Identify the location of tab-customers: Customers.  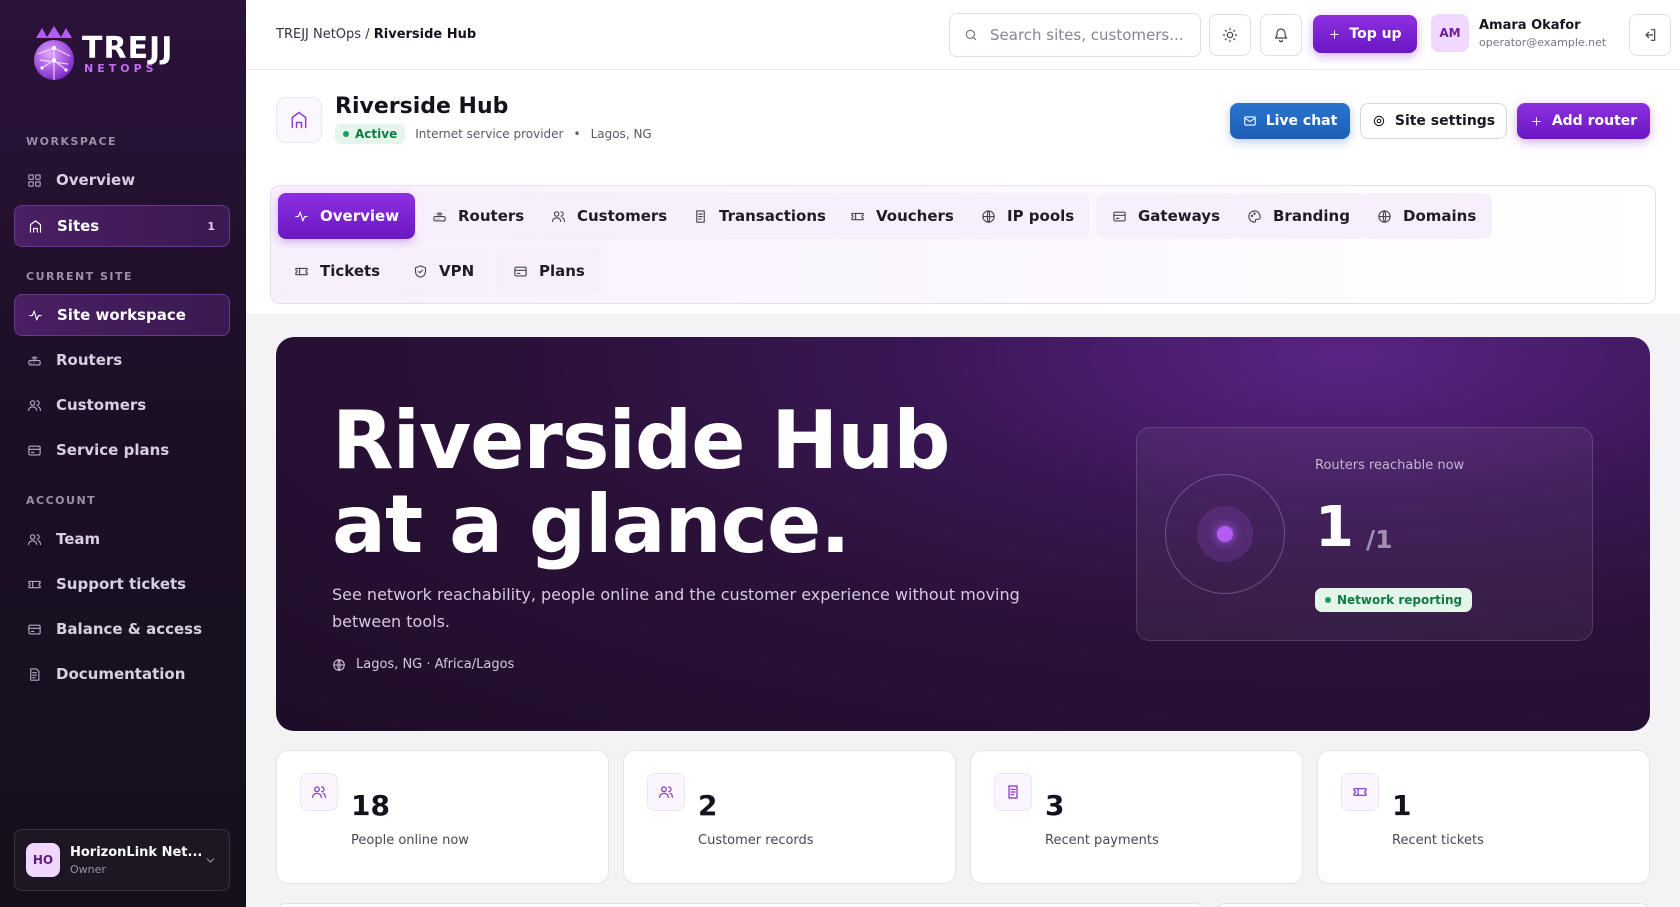
(609, 216).